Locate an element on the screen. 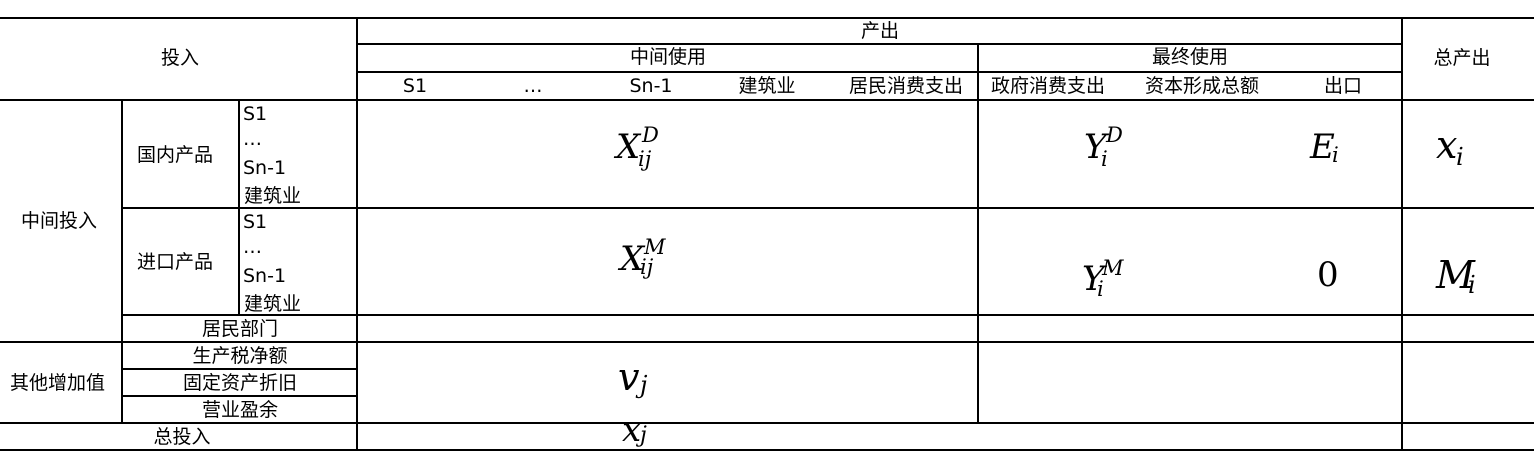 This screenshot has height=464, width=1534. rule-v-input is located at coordinates (357, 234).